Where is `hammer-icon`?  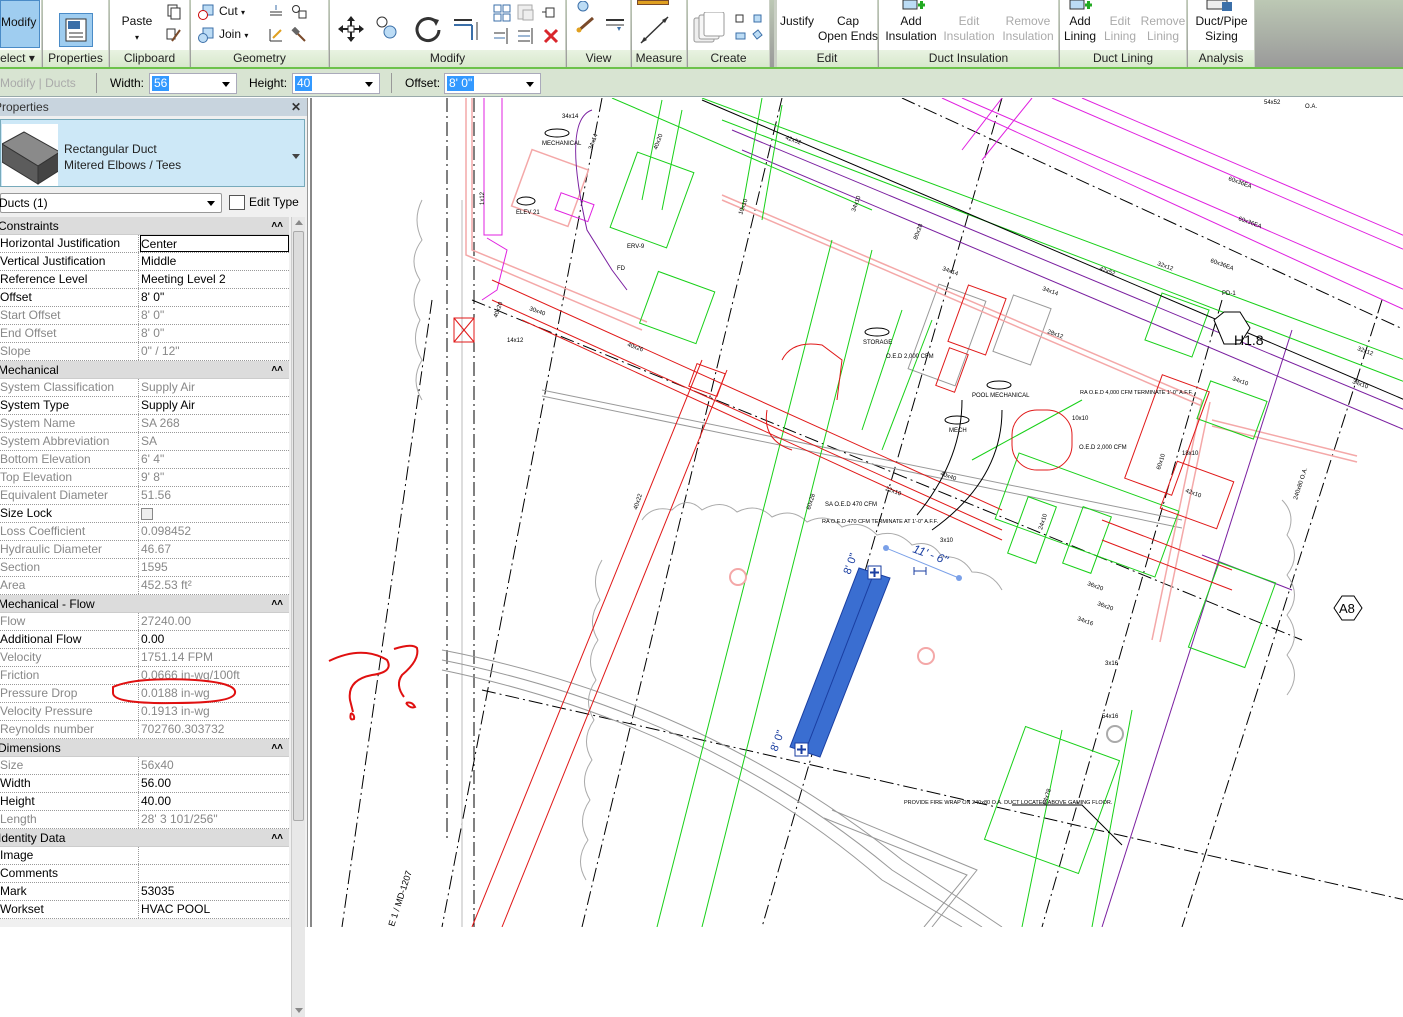
hammer-icon is located at coordinates (299, 35).